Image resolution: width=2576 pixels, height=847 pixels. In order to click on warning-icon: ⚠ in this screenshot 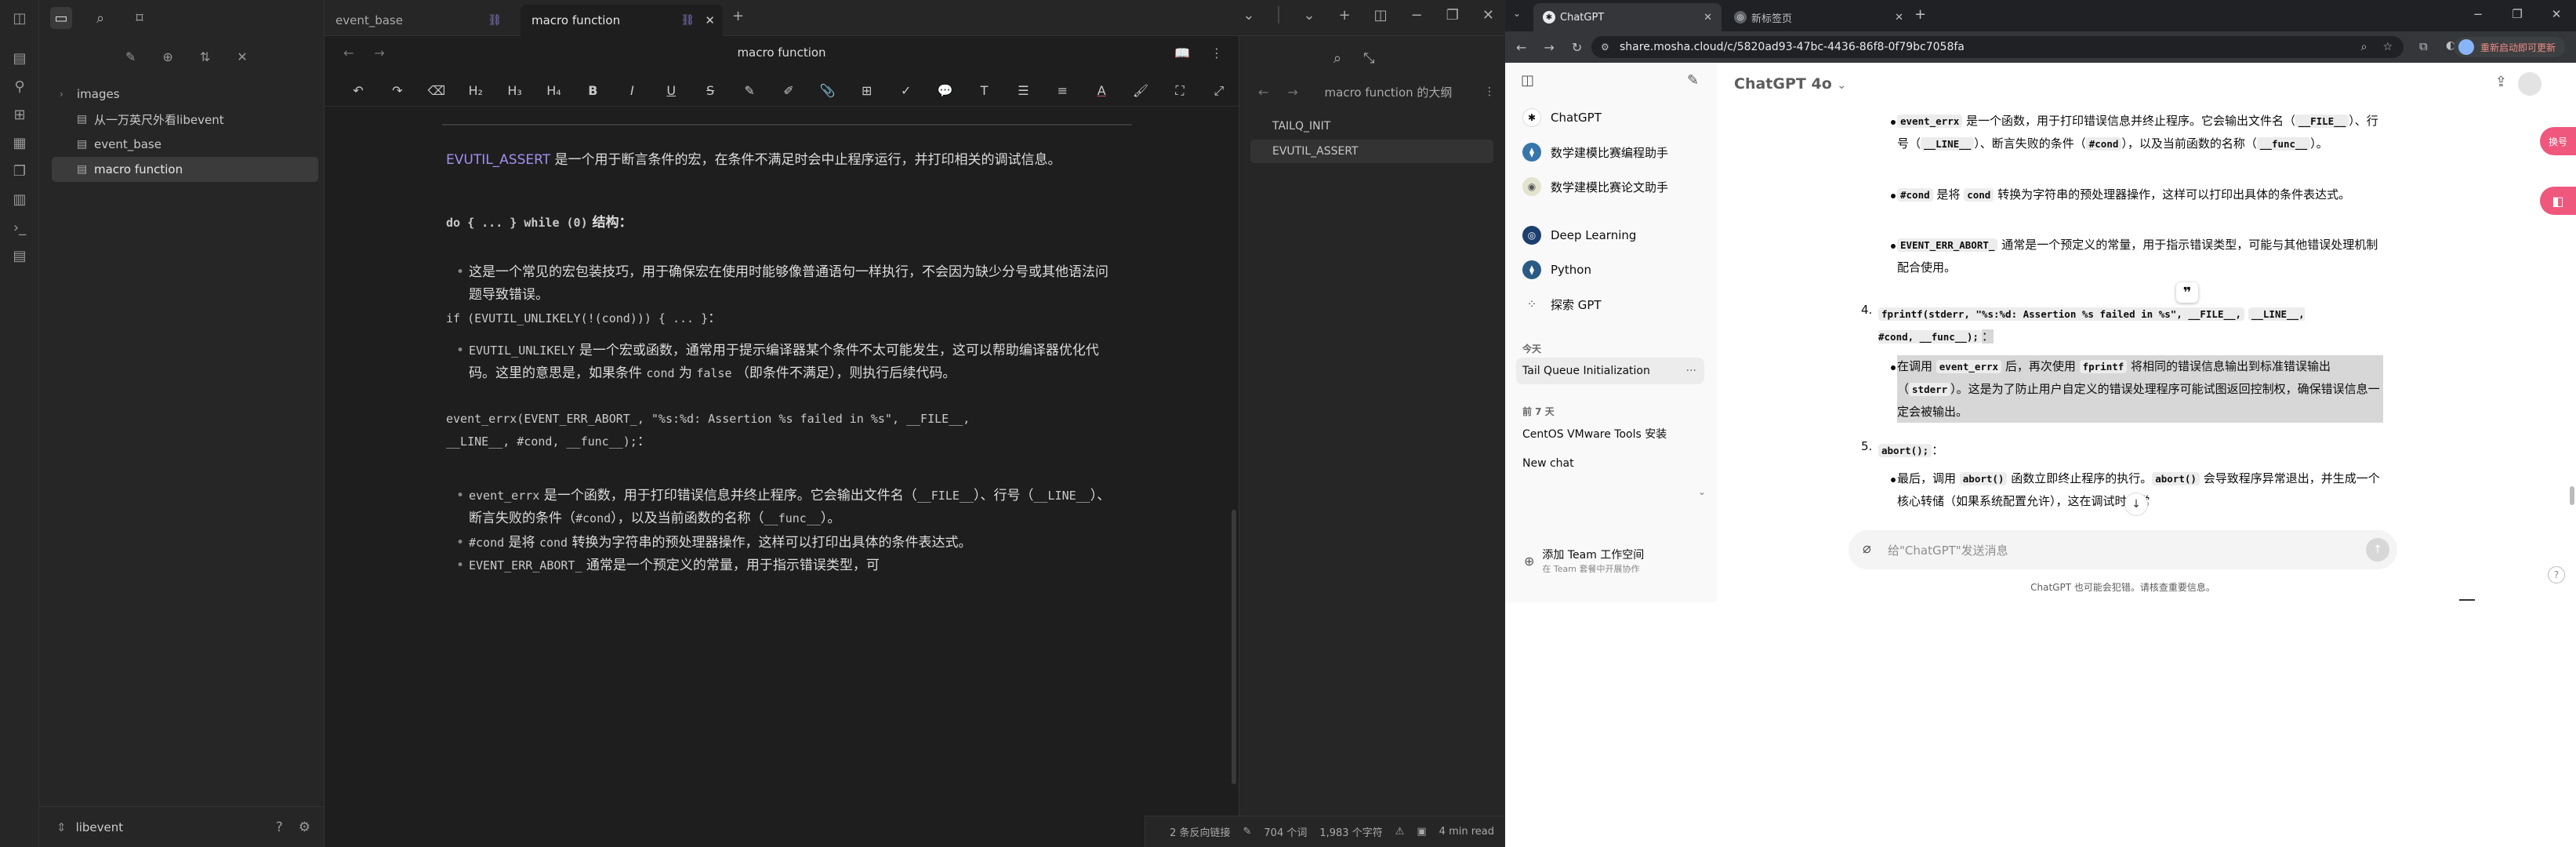, I will do `click(1400, 832)`.